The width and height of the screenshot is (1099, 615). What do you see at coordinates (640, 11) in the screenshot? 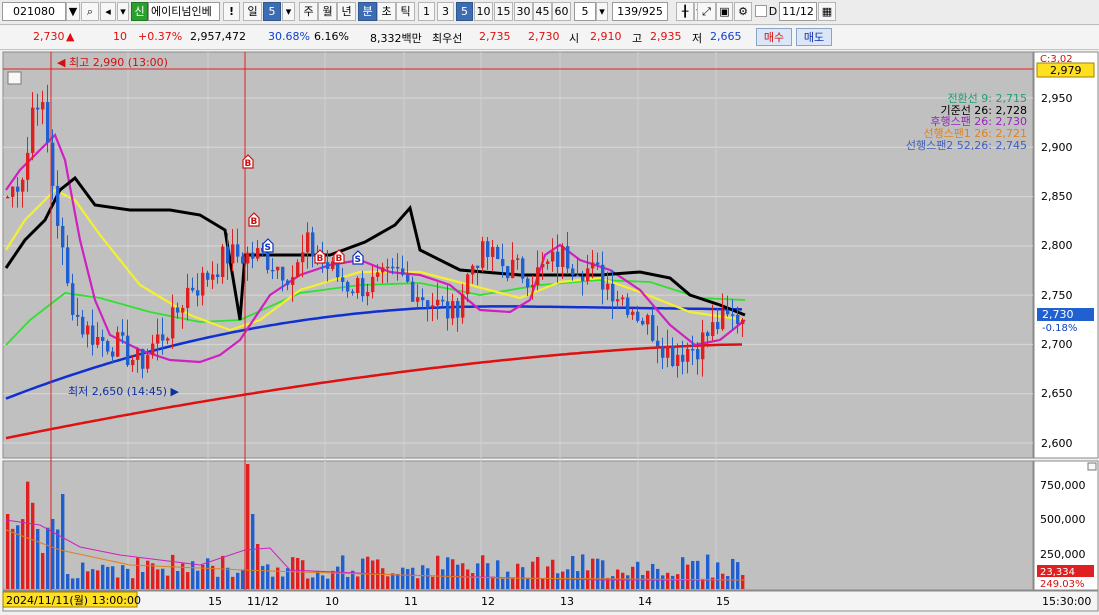
I see `data-count-field: 139/925` at bounding box center [640, 11].